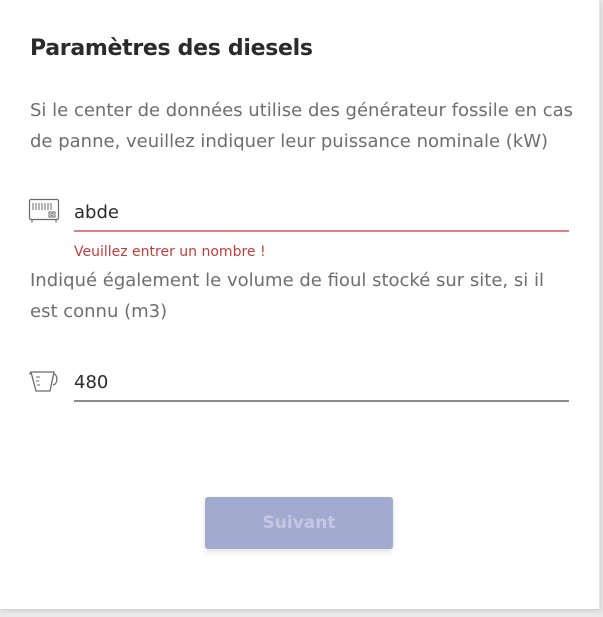 Image resolution: width=603 pixels, height=617 pixels. I want to click on power-error-message: Veuillez entrer un nombre !, so click(170, 252).